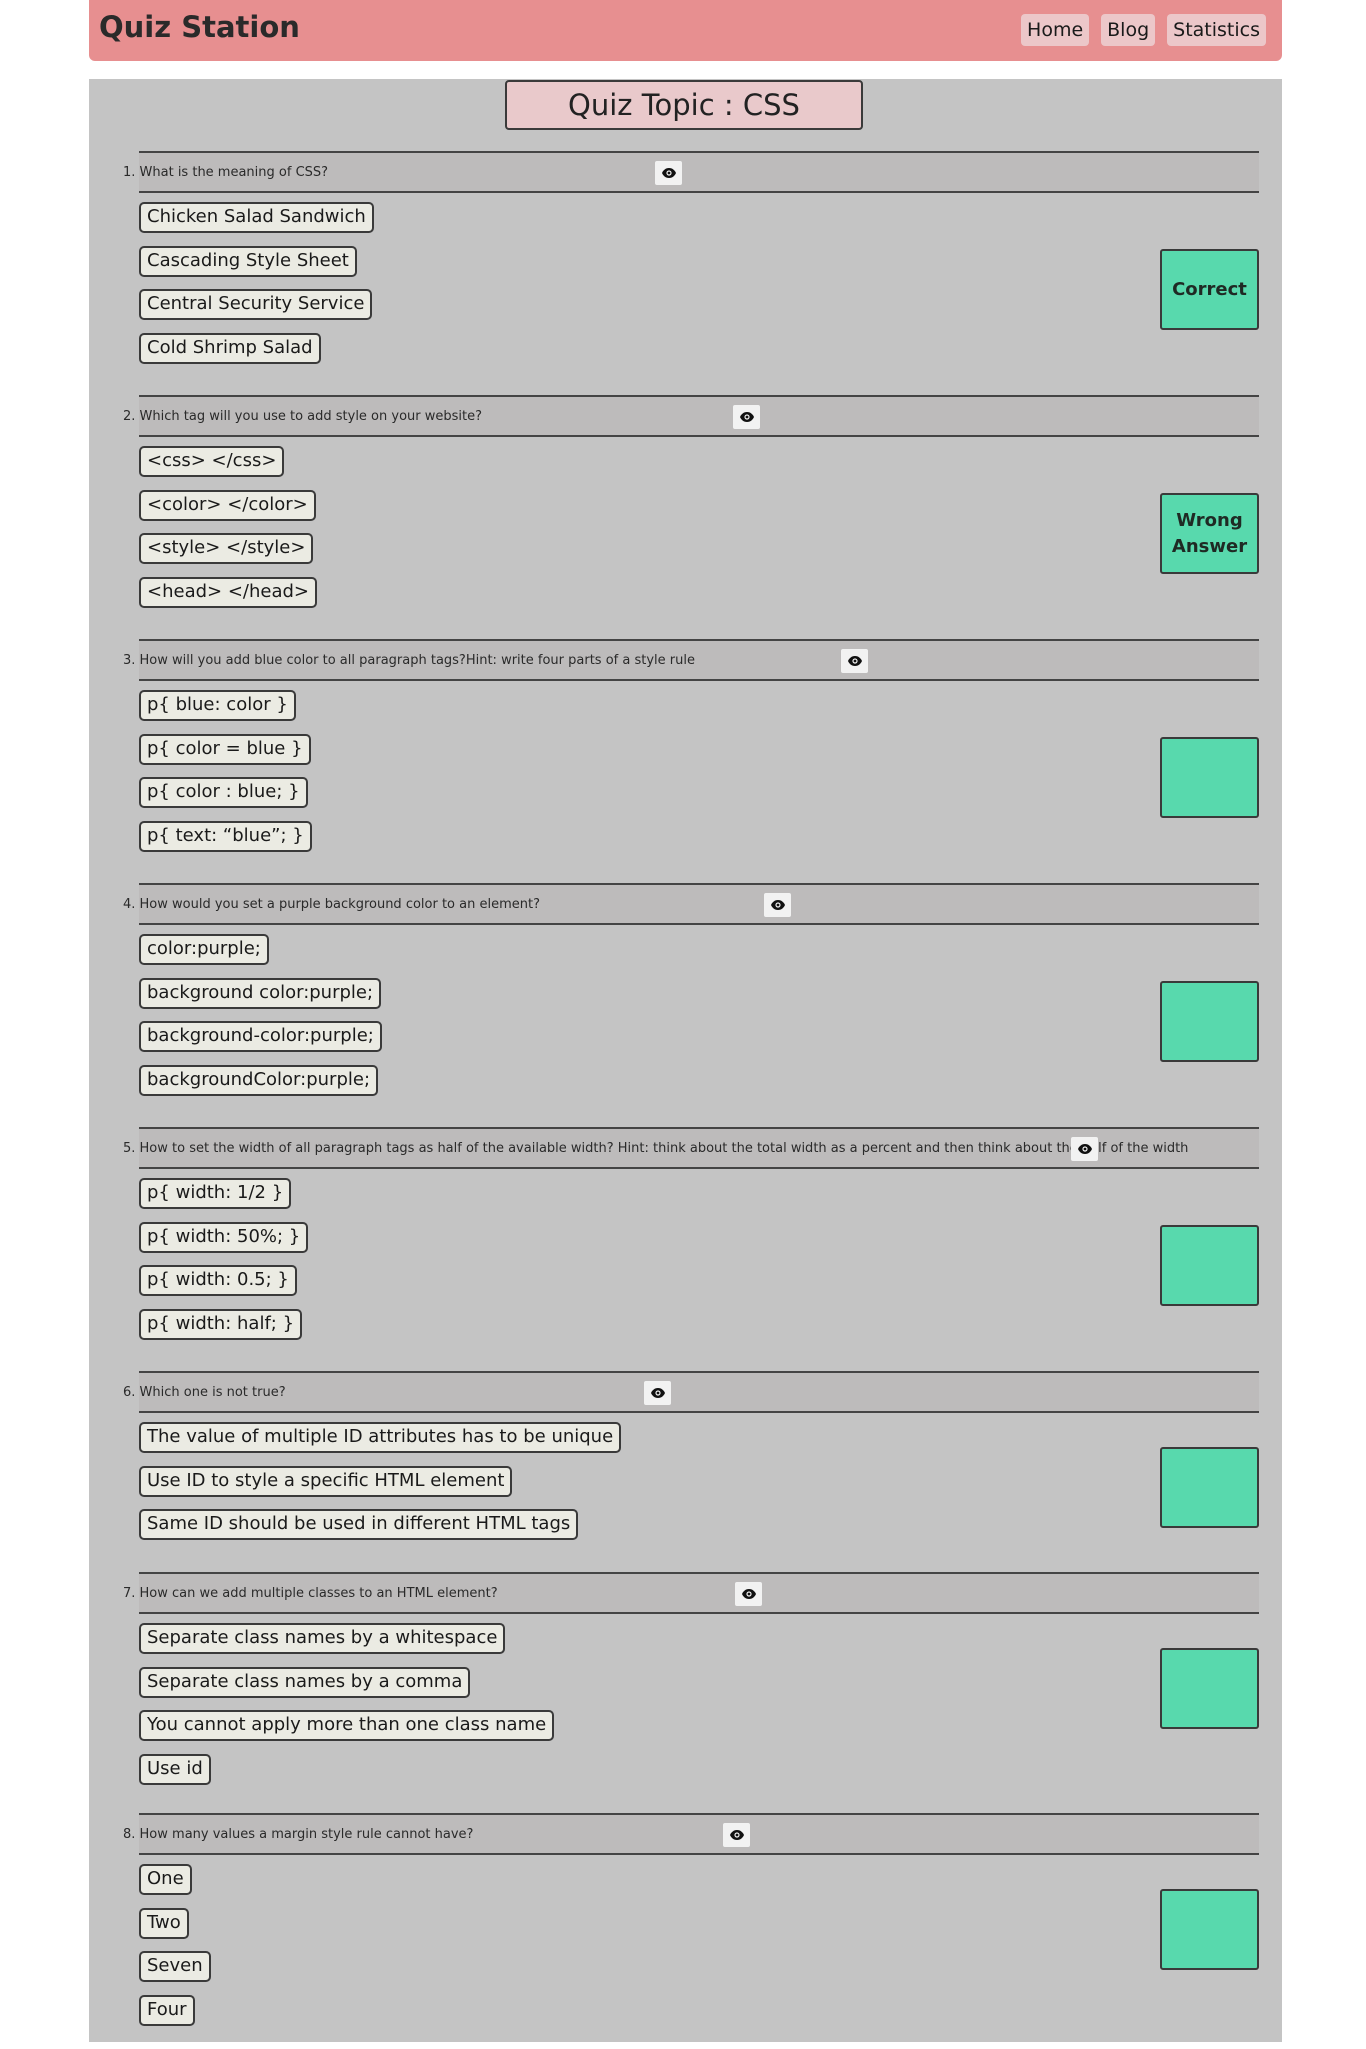  Describe the element at coordinates (228, 592) in the screenshot. I see `answer-option: <head> </head>` at that location.